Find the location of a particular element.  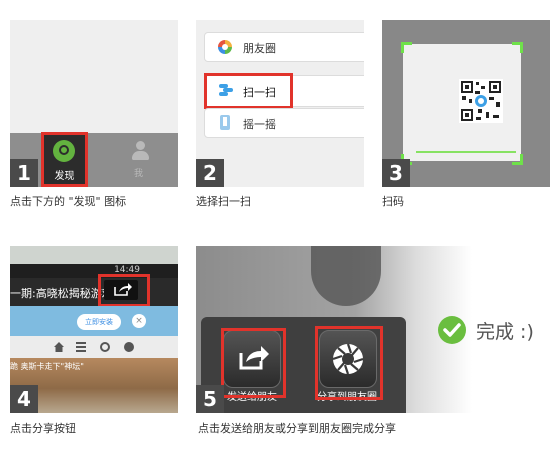

moments-label: 朋友圈 is located at coordinates (259, 48).